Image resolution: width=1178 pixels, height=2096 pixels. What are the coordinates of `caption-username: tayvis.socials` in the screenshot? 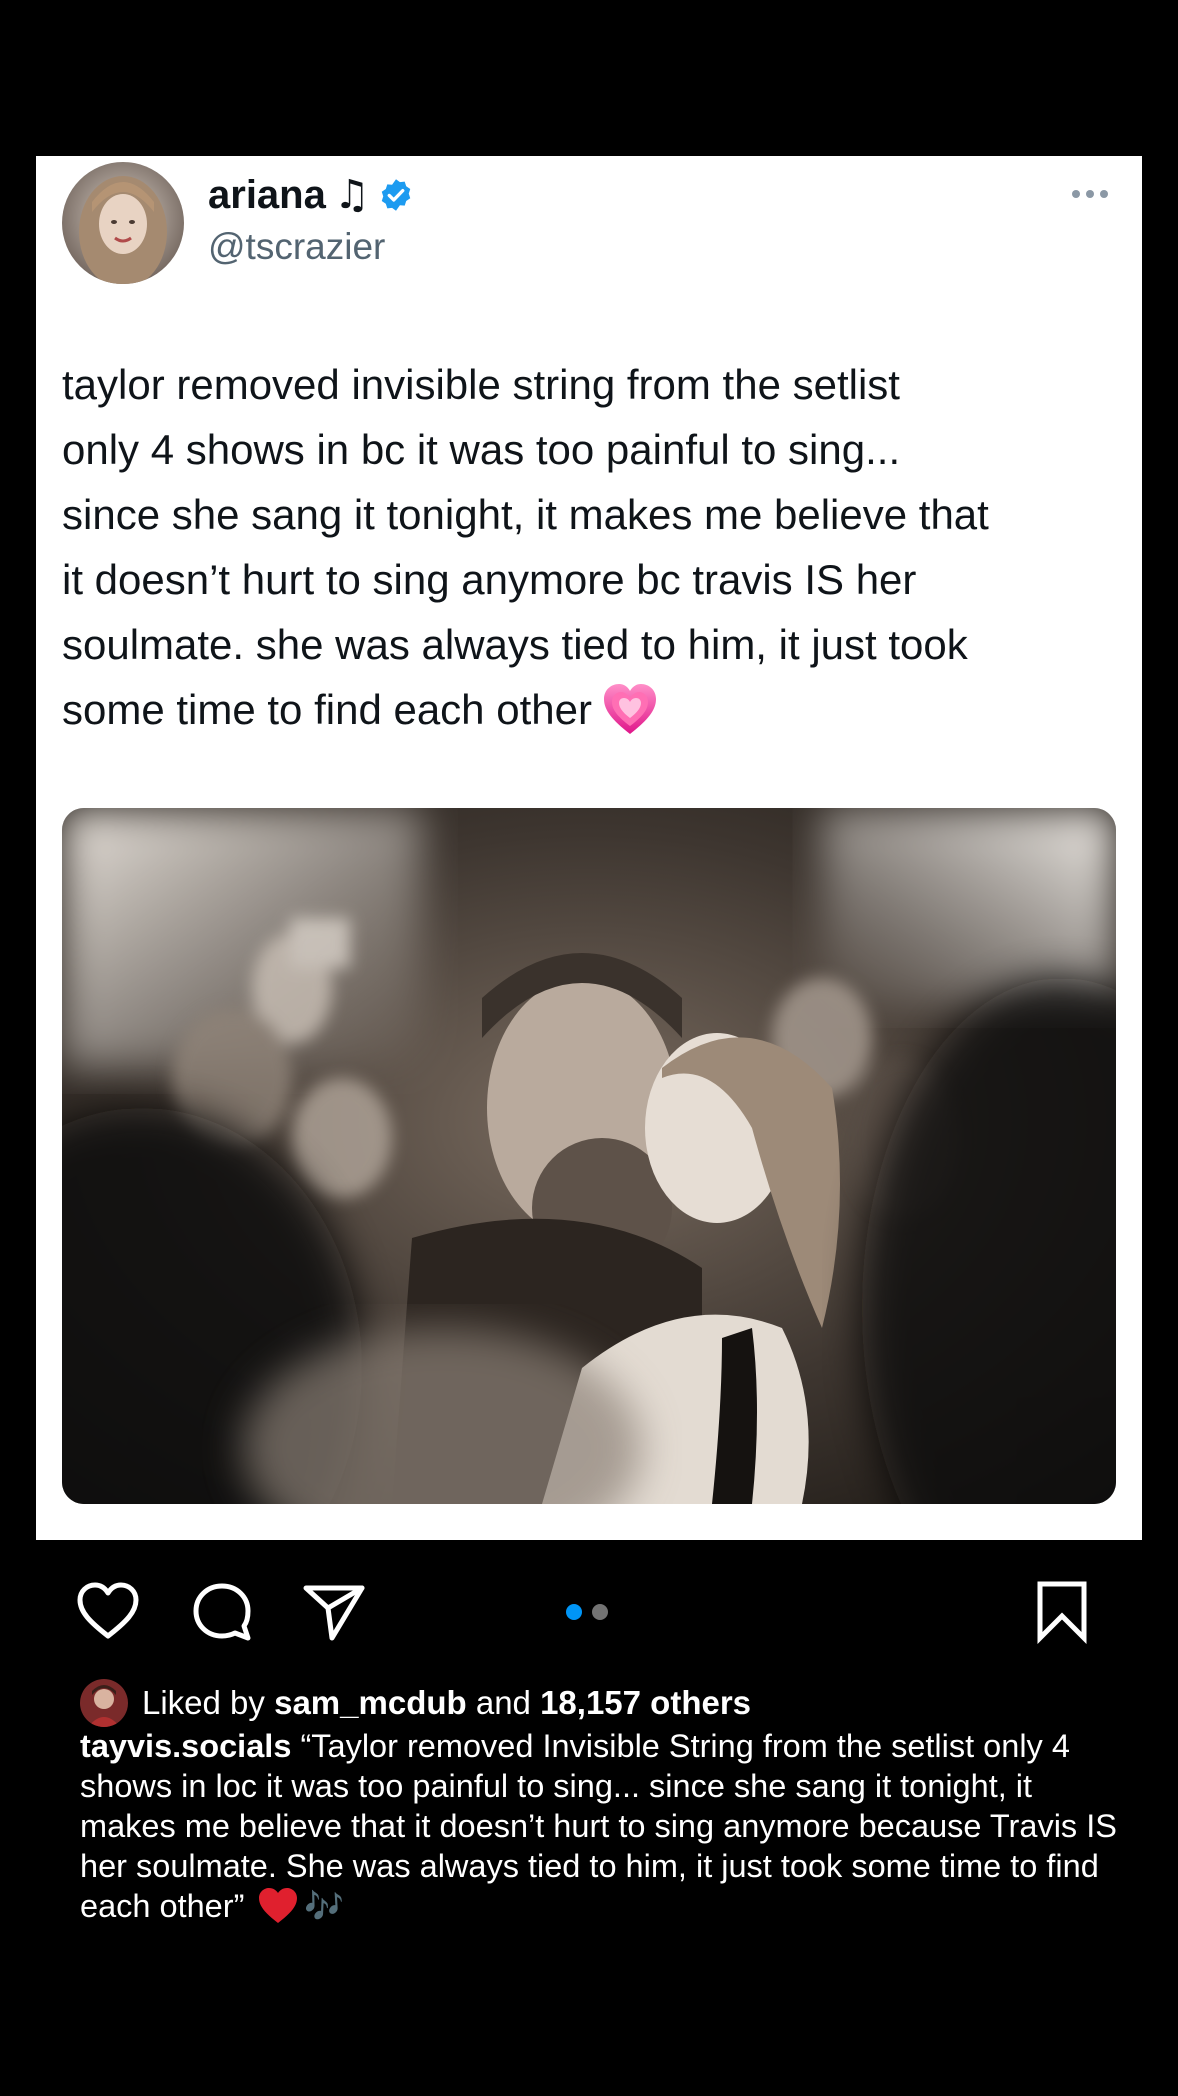 It's located at (185, 1746).